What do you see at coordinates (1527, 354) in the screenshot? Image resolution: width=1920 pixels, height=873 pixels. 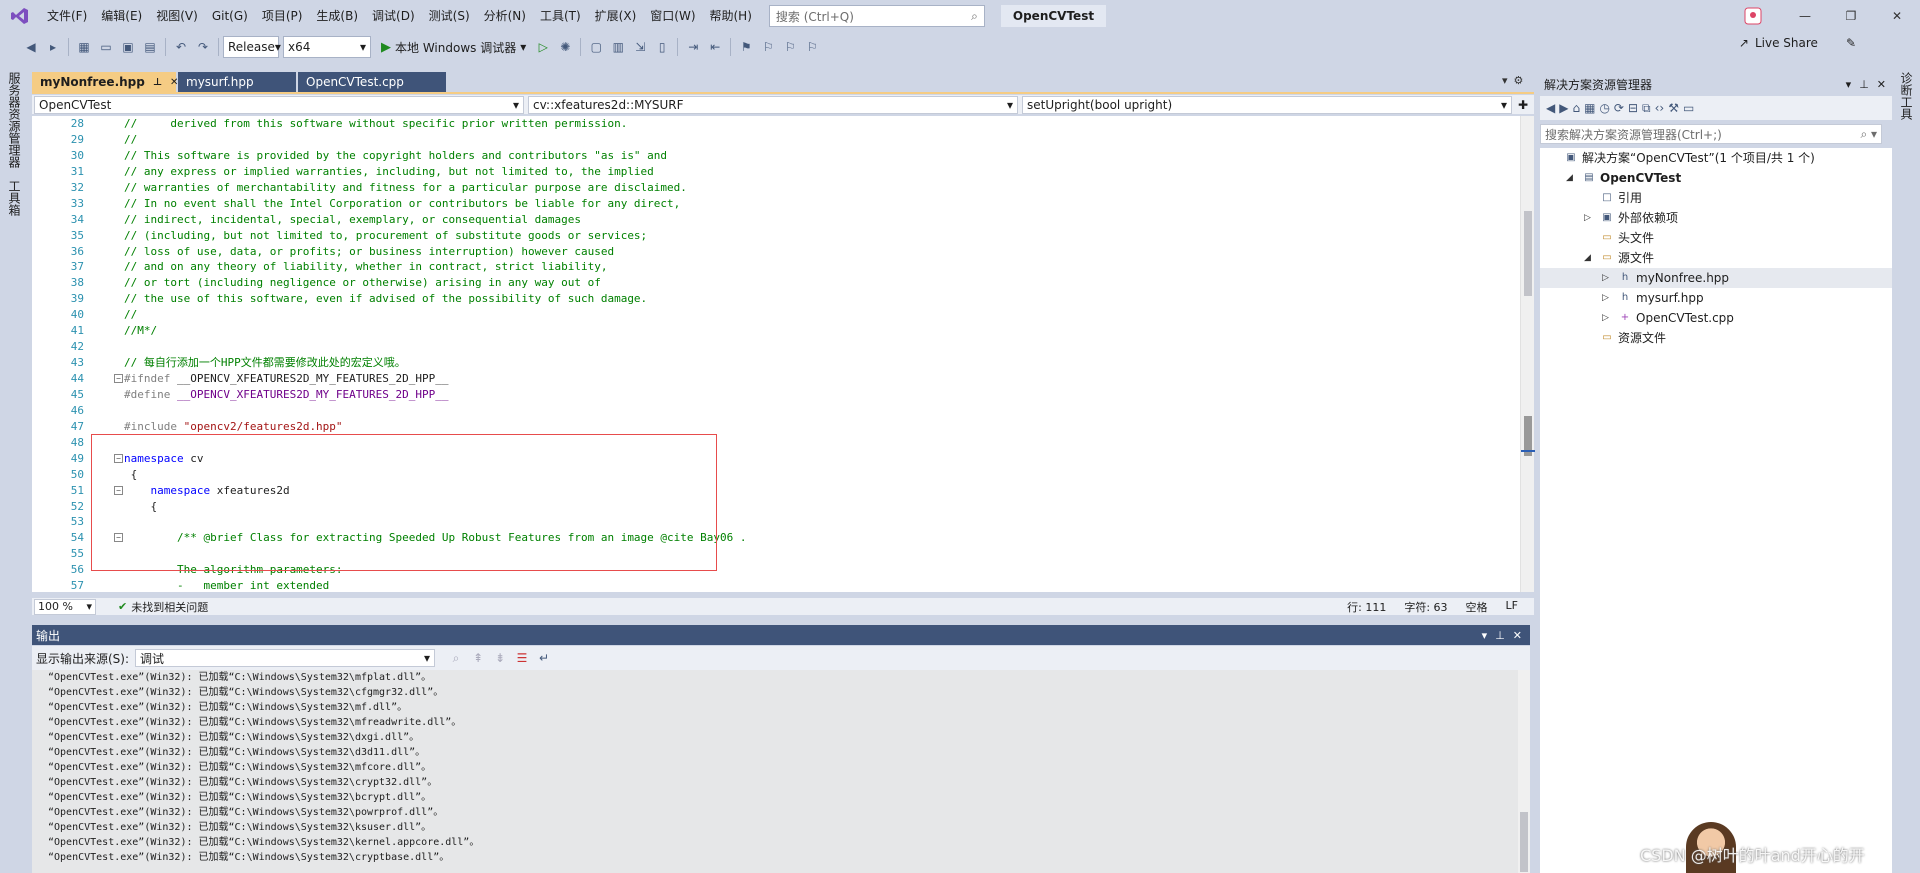 I see `editor-vertical-scrollbar` at bounding box center [1527, 354].